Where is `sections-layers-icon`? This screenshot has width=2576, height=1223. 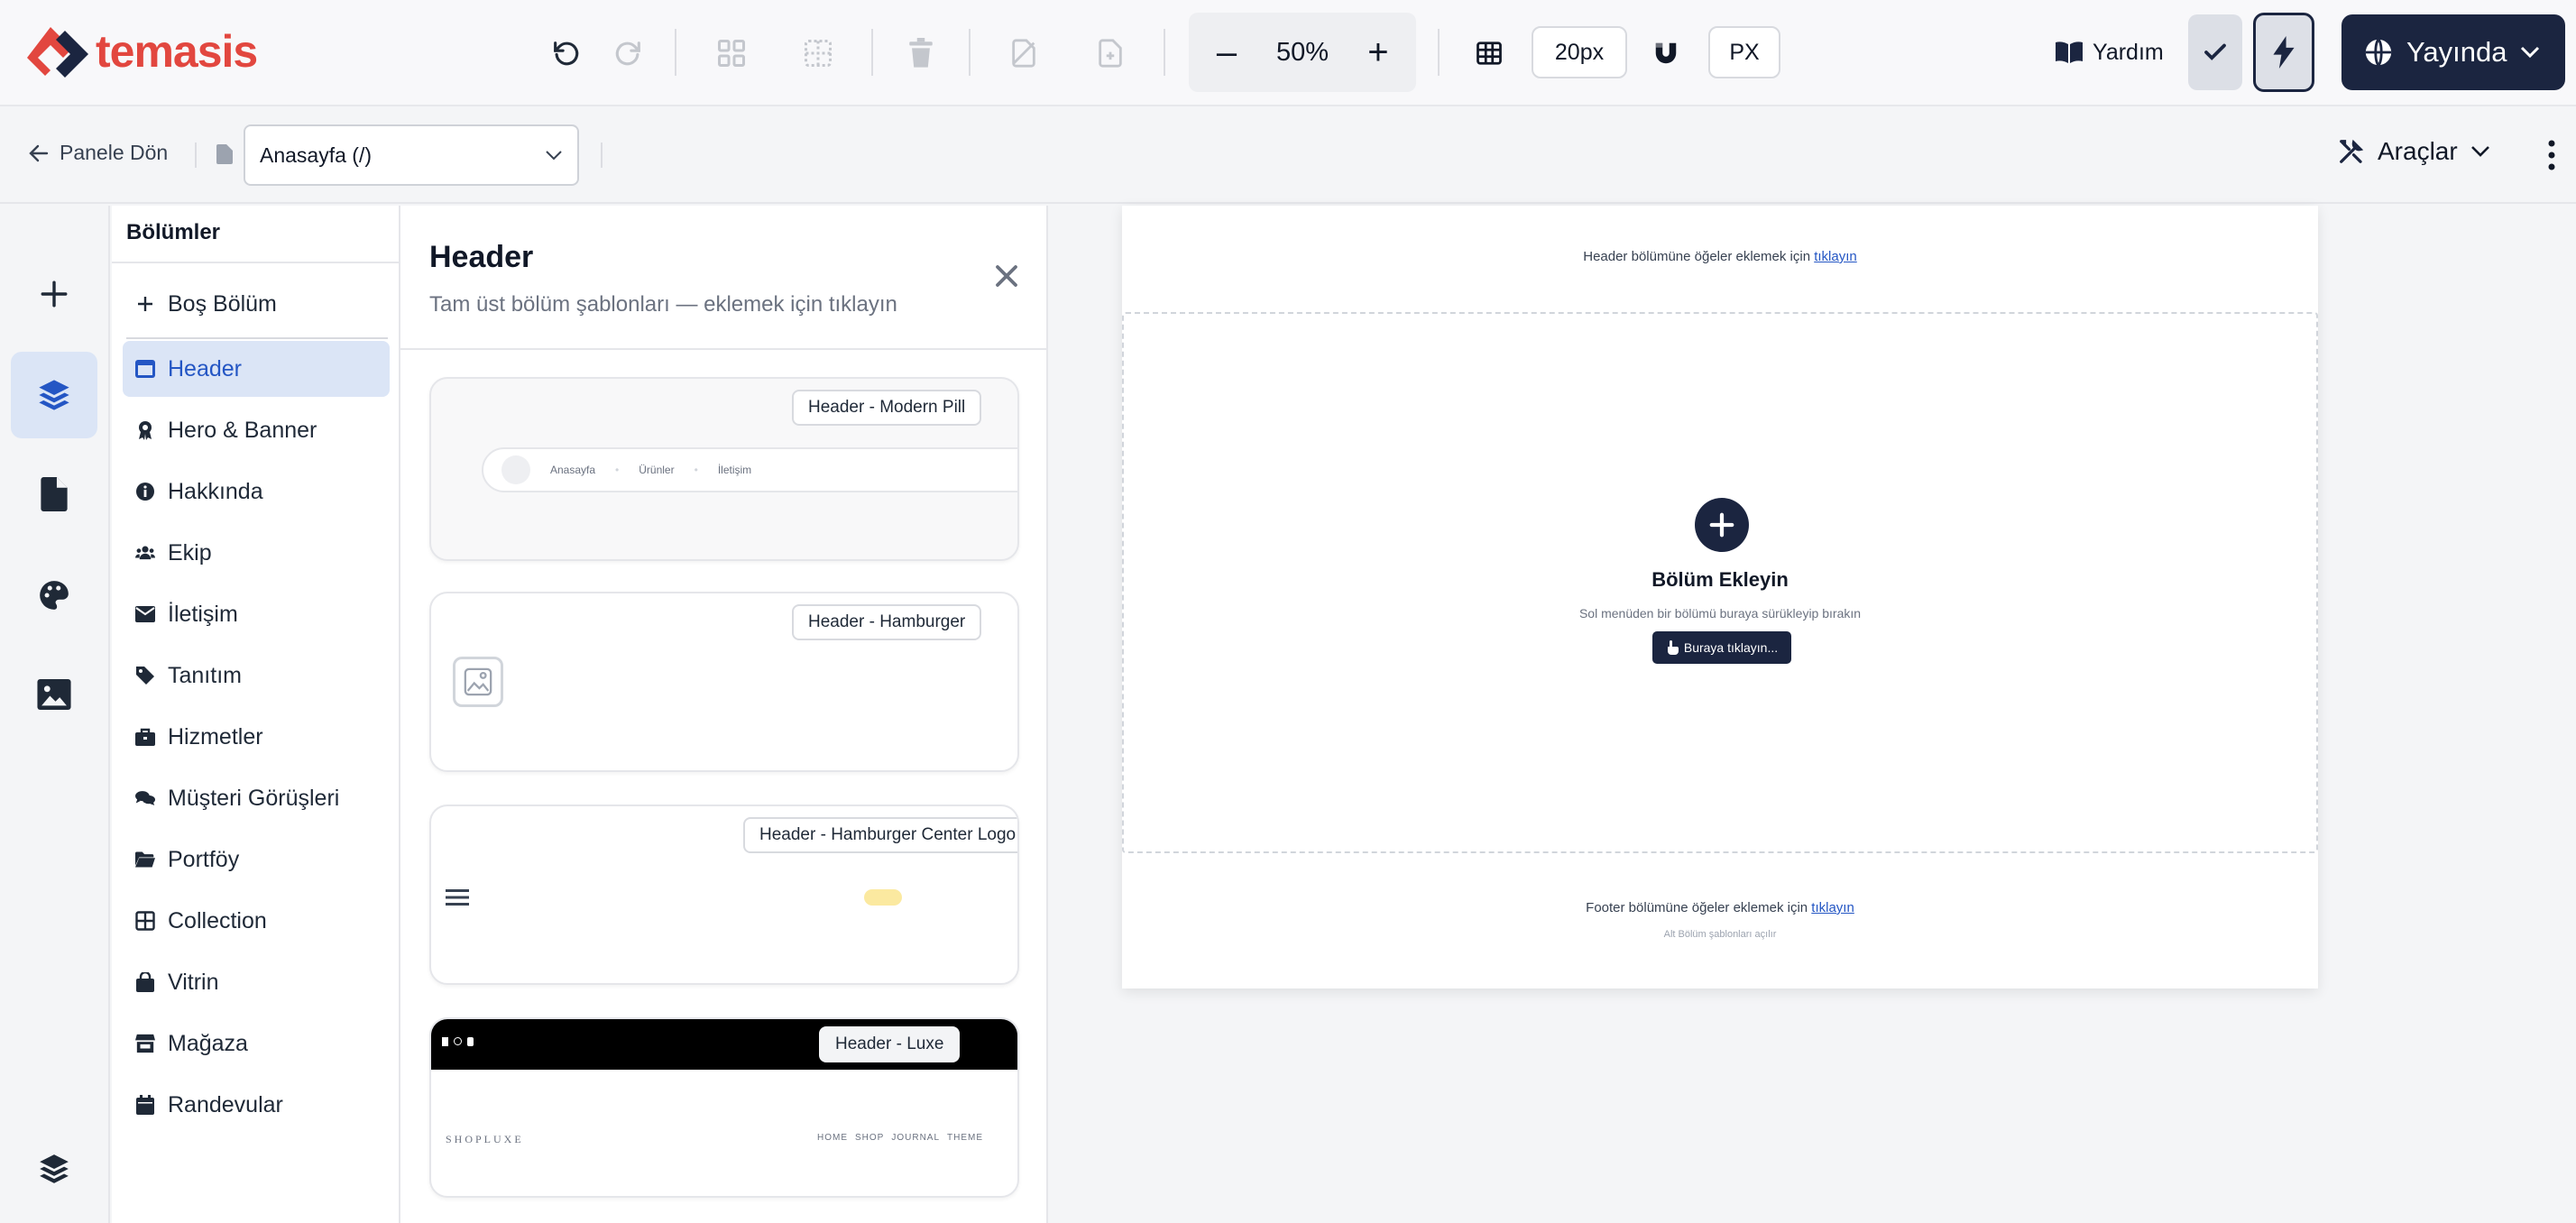
sections-layers-icon is located at coordinates (54, 395).